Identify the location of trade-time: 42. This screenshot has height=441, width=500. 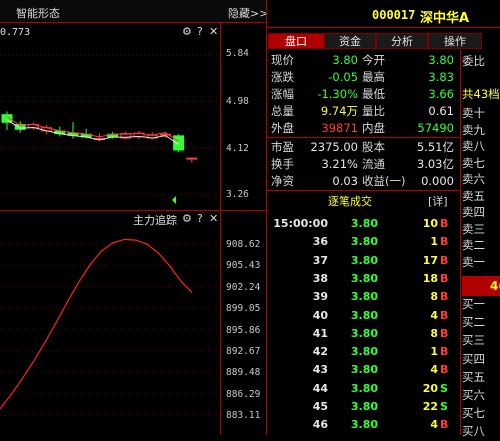
(320, 352).